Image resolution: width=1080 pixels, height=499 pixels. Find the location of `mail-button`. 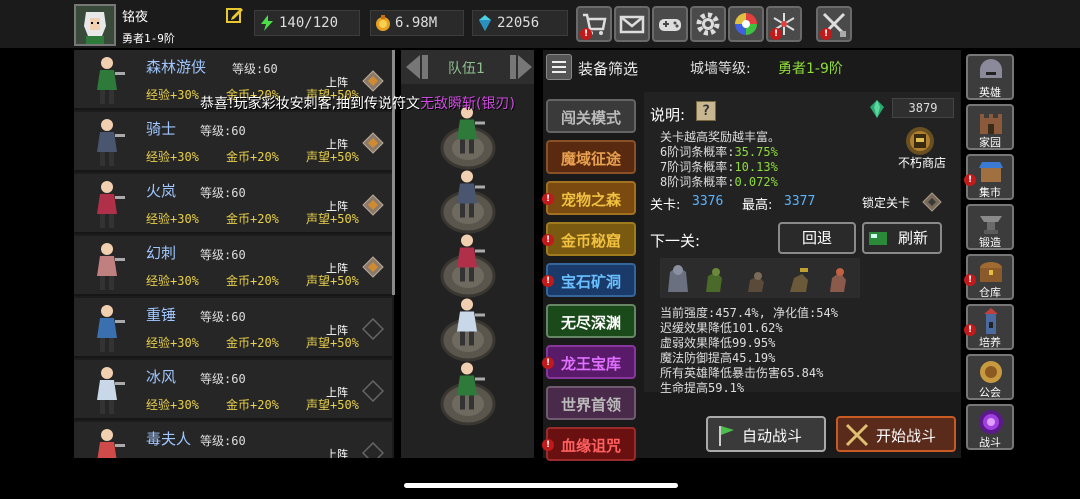

mail-button is located at coordinates (632, 24).